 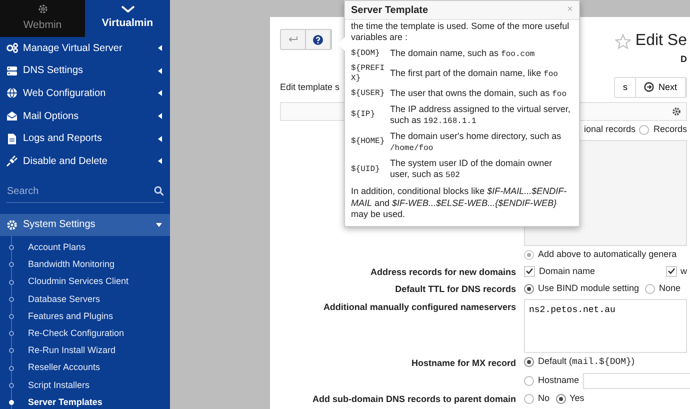 I want to click on arrow-circle-icon, so click(x=649, y=87).